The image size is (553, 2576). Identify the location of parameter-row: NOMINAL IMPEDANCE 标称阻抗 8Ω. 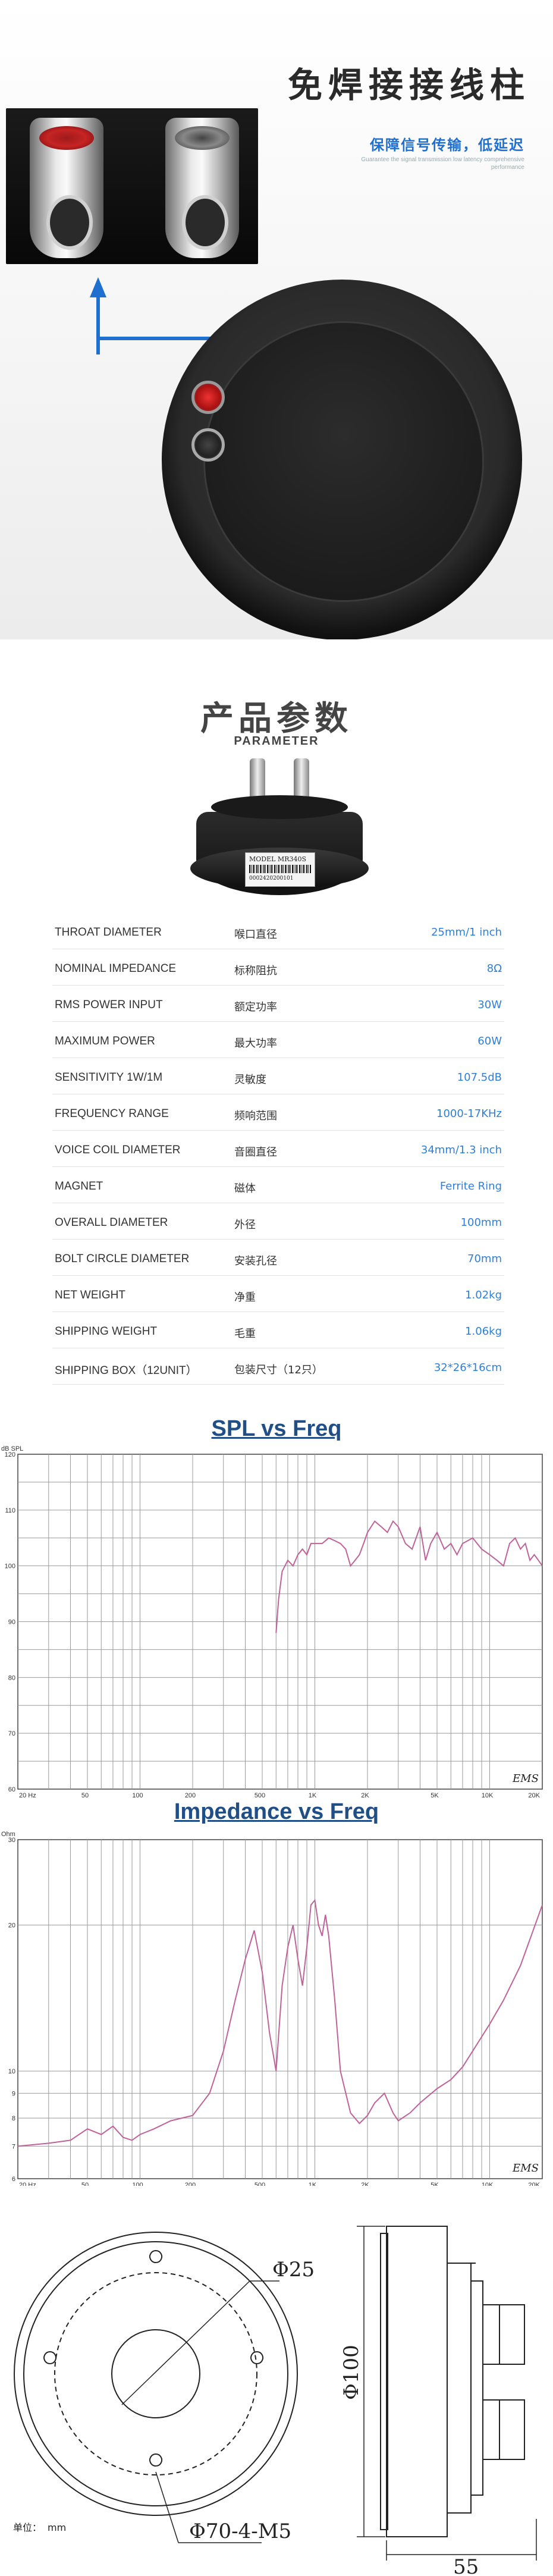
(278, 967).